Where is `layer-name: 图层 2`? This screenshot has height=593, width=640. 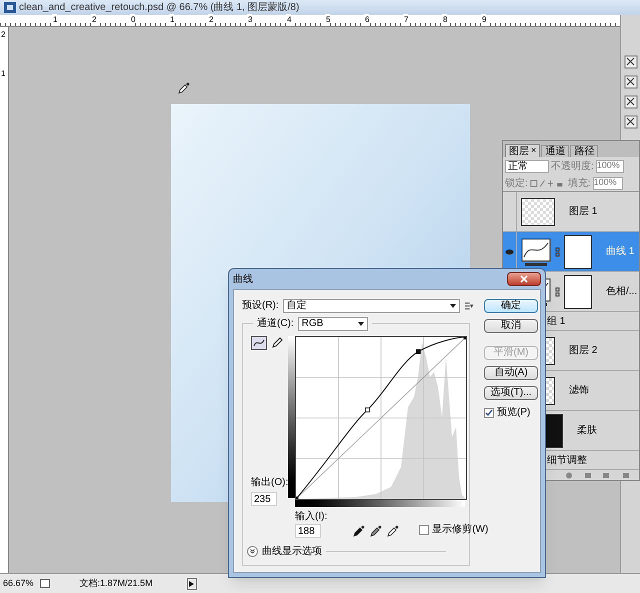 layer-name: 图层 2 is located at coordinates (583, 351).